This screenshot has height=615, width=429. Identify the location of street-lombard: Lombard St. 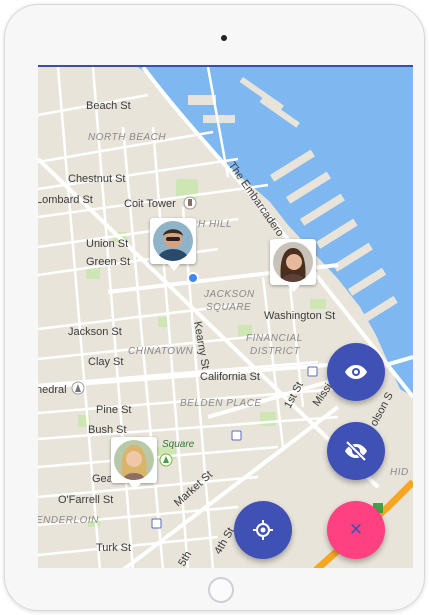
(65, 200).